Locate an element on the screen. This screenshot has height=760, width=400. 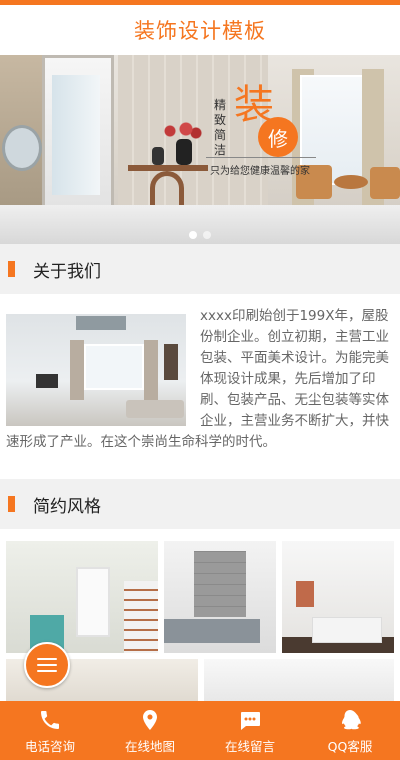
banner-circle-char-text: 修 is located at coordinates (278, 138).